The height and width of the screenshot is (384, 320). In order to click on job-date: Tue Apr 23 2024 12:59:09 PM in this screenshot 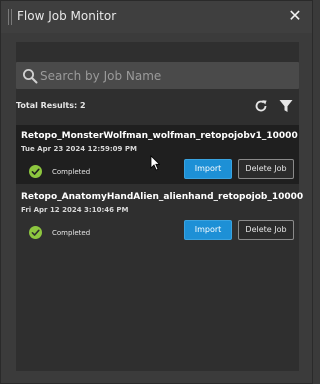, I will do `click(79, 149)`.